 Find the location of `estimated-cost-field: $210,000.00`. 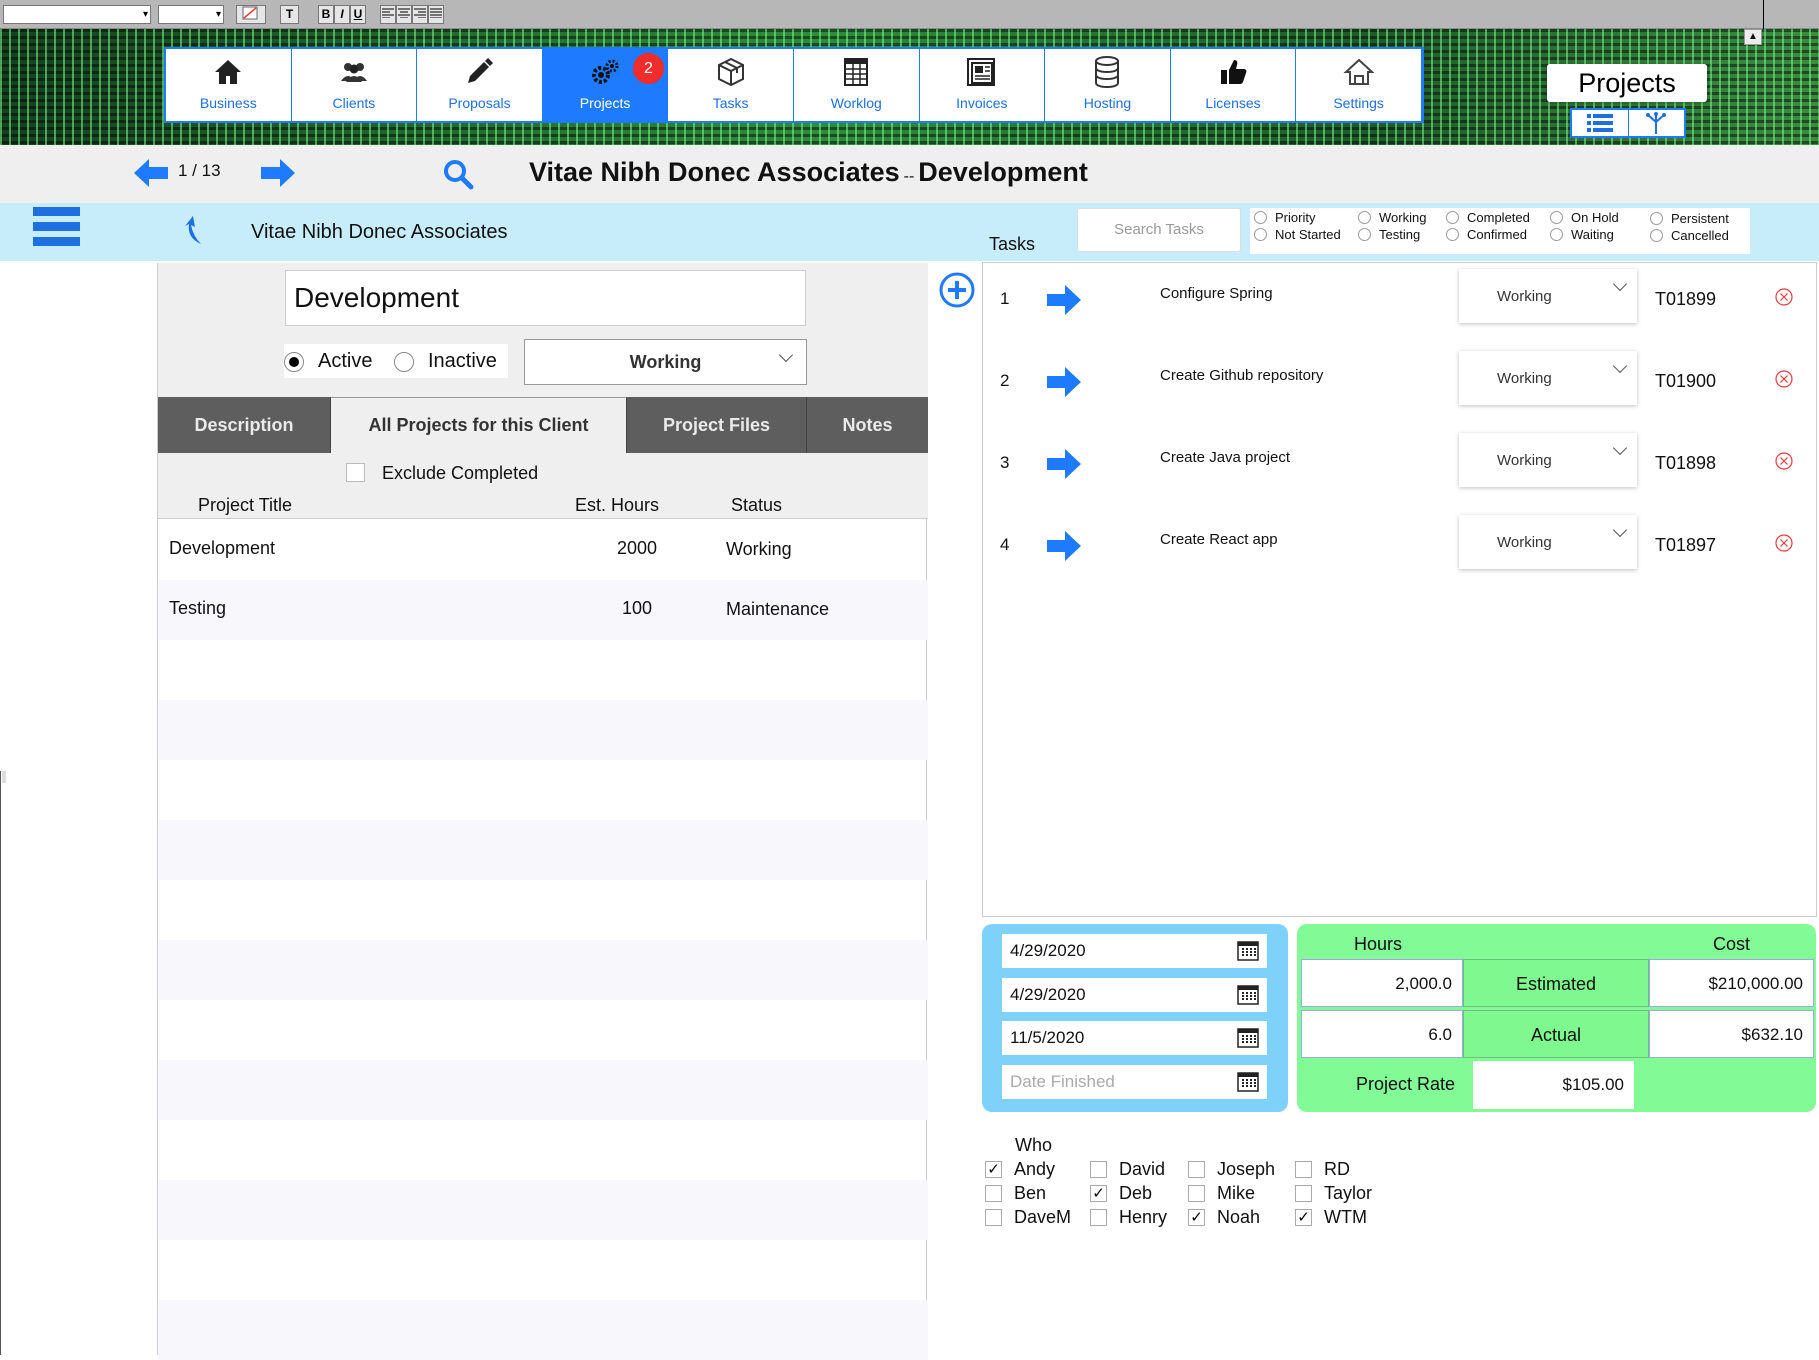

estimated-cost-field: $210,000.00 is located at coordinates (1731, 983).